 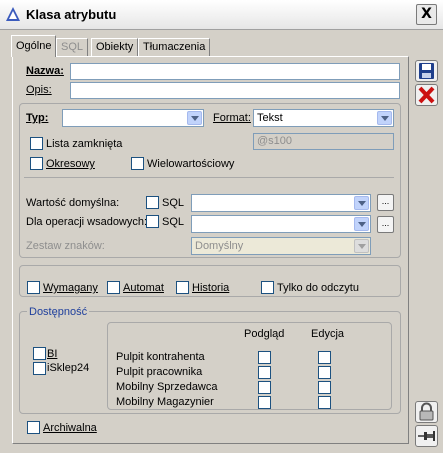 What do you see at coordinates (52, 354) in the screenshot?
I see `bi-label: BI` at bounding box center [52, 354].